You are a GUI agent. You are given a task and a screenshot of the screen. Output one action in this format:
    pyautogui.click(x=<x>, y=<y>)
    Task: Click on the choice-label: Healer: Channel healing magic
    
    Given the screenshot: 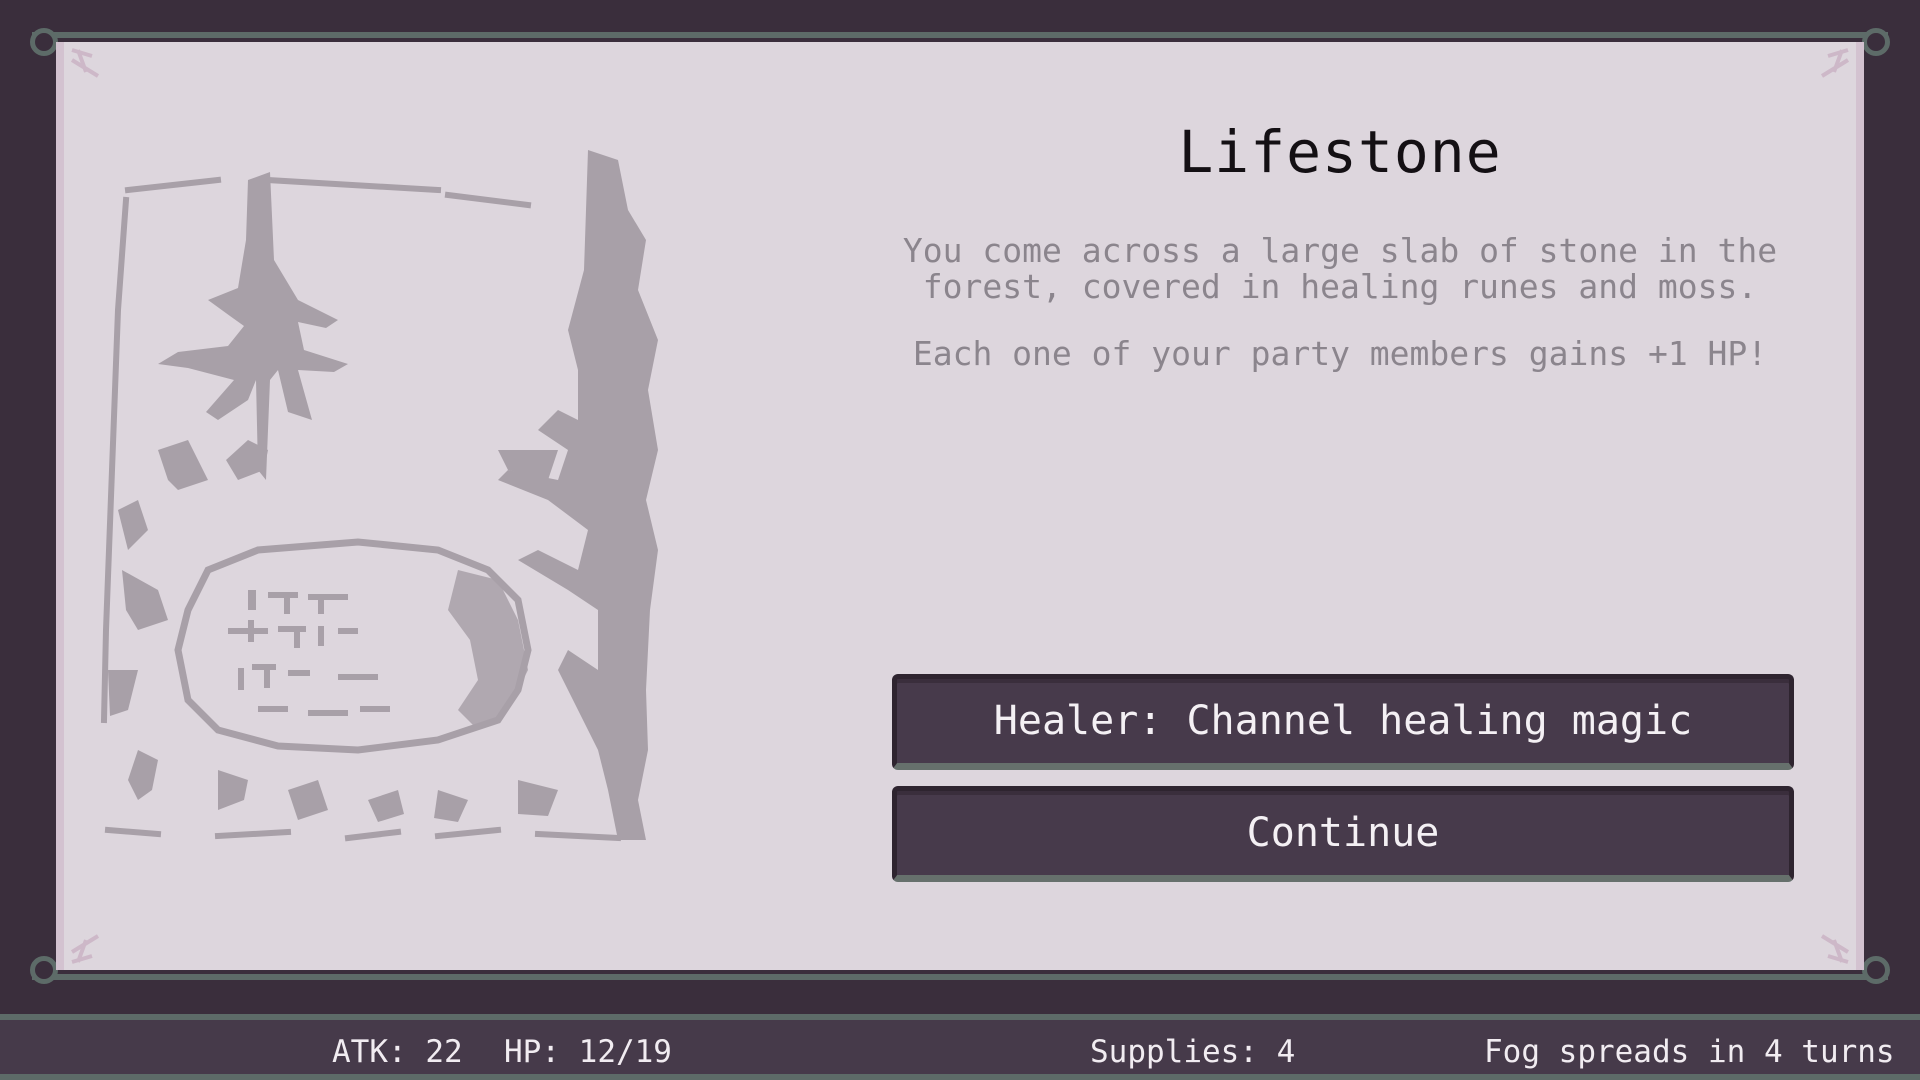 What is the action you would take?
    pyautogui.click(x=1343, y=721)
    